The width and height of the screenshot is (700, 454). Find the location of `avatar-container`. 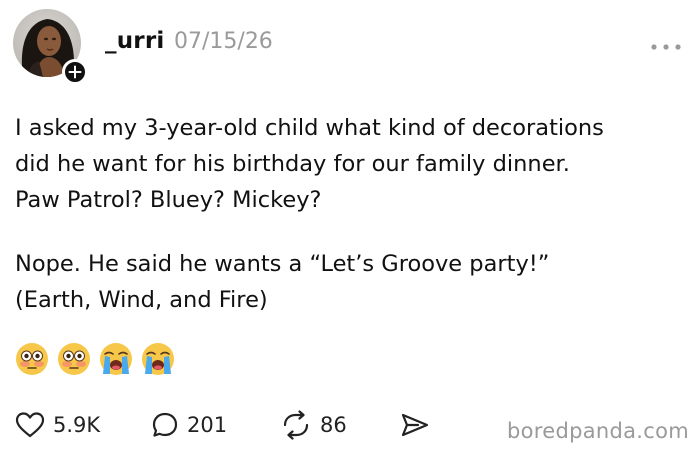

avatar-container is located at coordinates (50, 47).